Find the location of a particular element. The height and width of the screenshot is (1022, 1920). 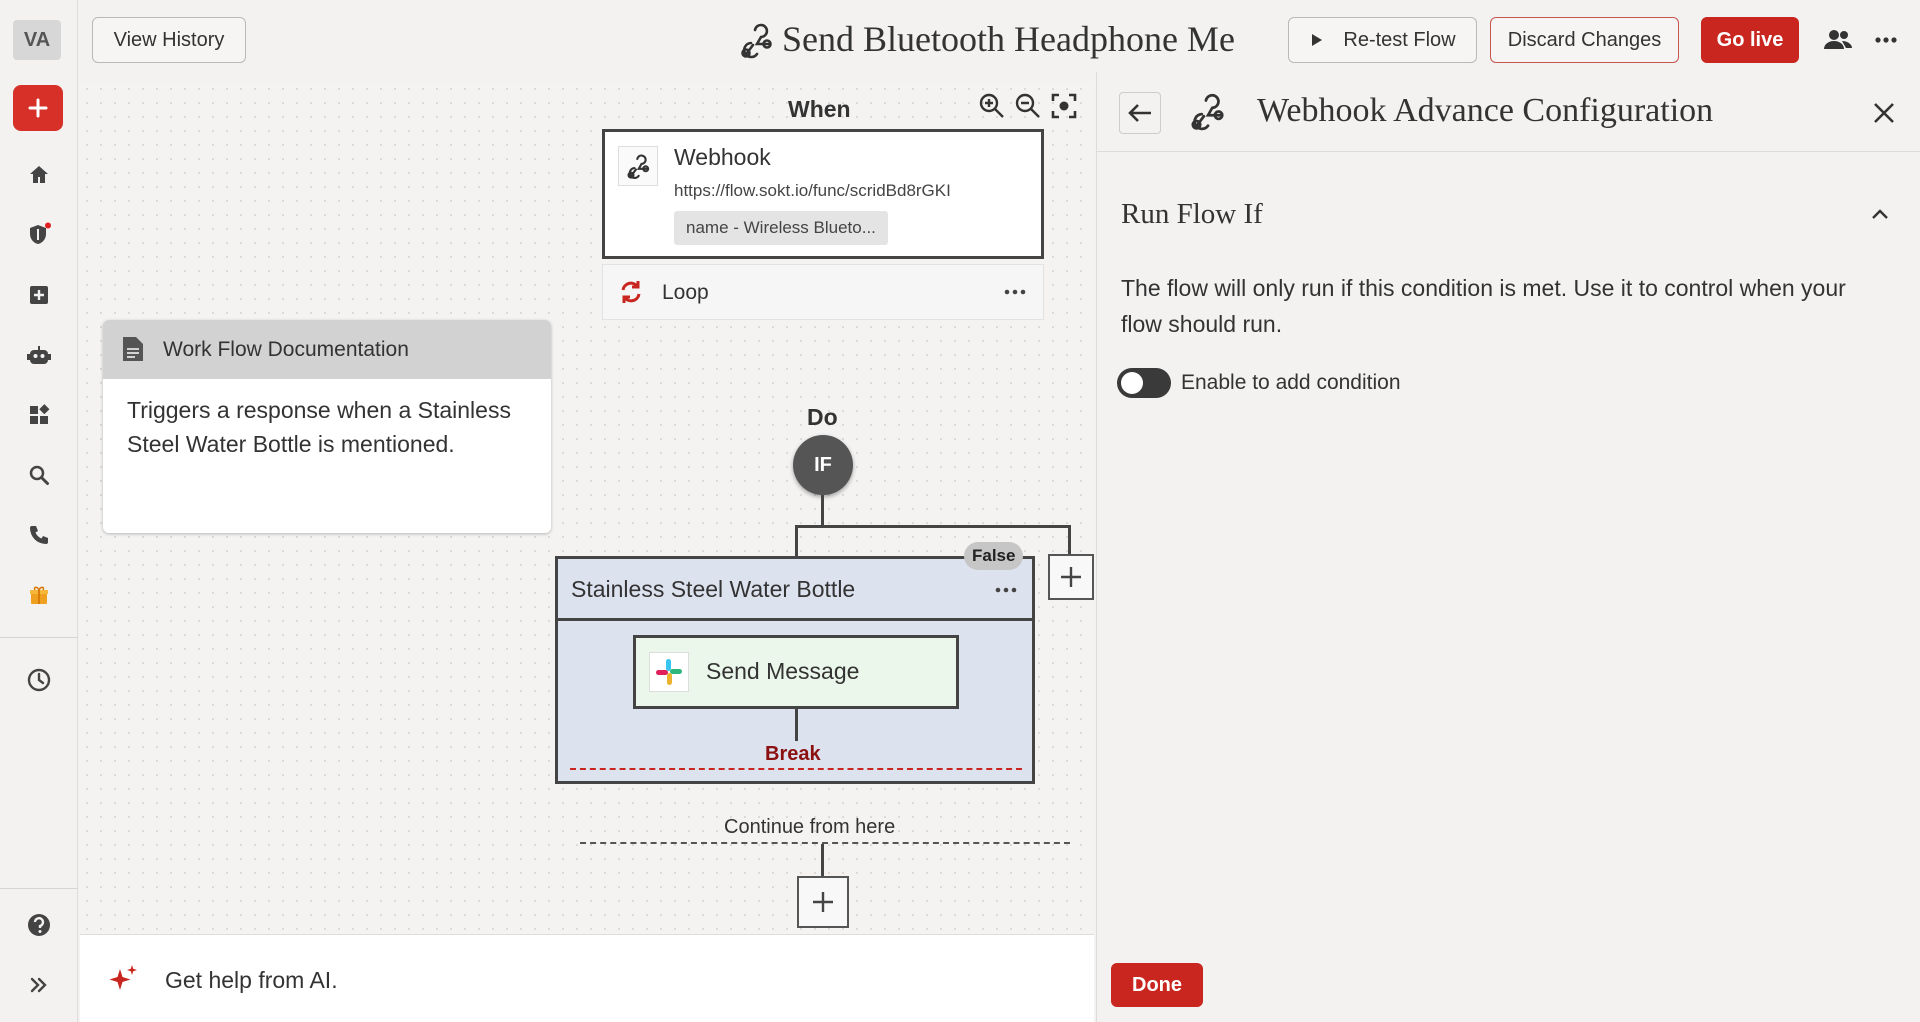

continue-line is located at coordinates (825, 843).